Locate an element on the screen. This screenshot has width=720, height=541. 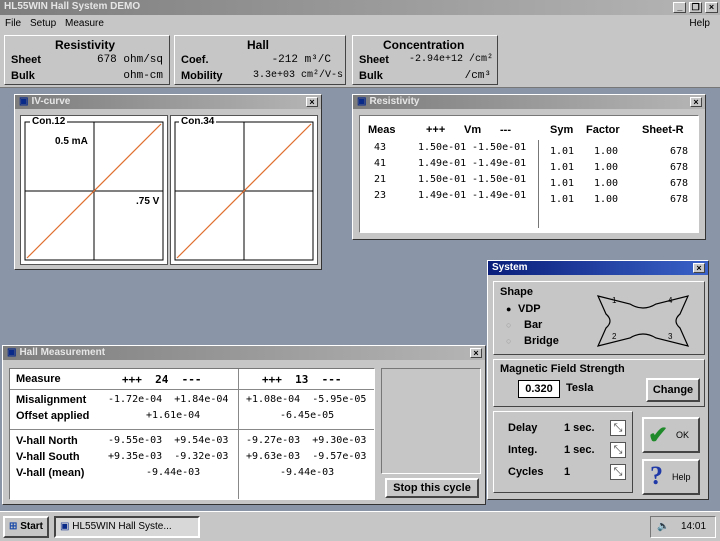
iv-plot-left: Con.12 0.5 mA .75 V is located at coordinates (94, 190).